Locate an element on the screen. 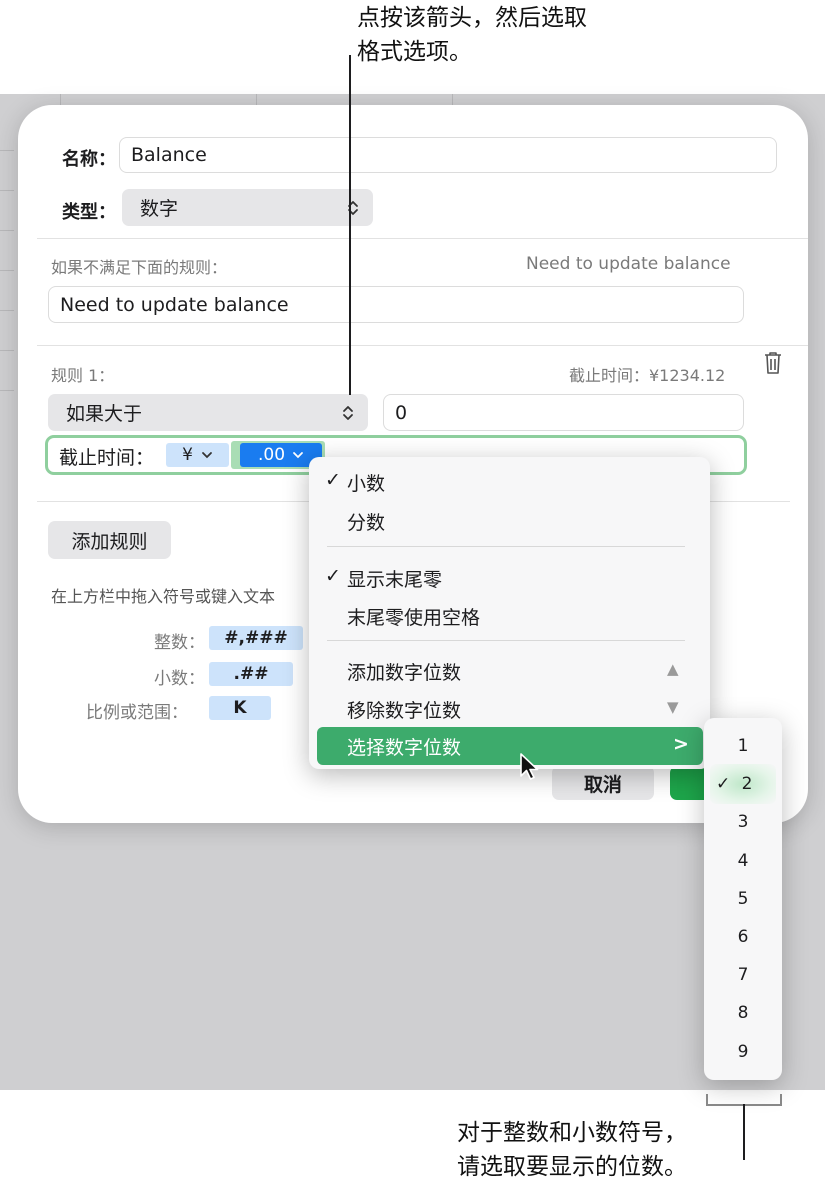  unmet-text-input: Need to update balance is located at coordinates (396, 304).